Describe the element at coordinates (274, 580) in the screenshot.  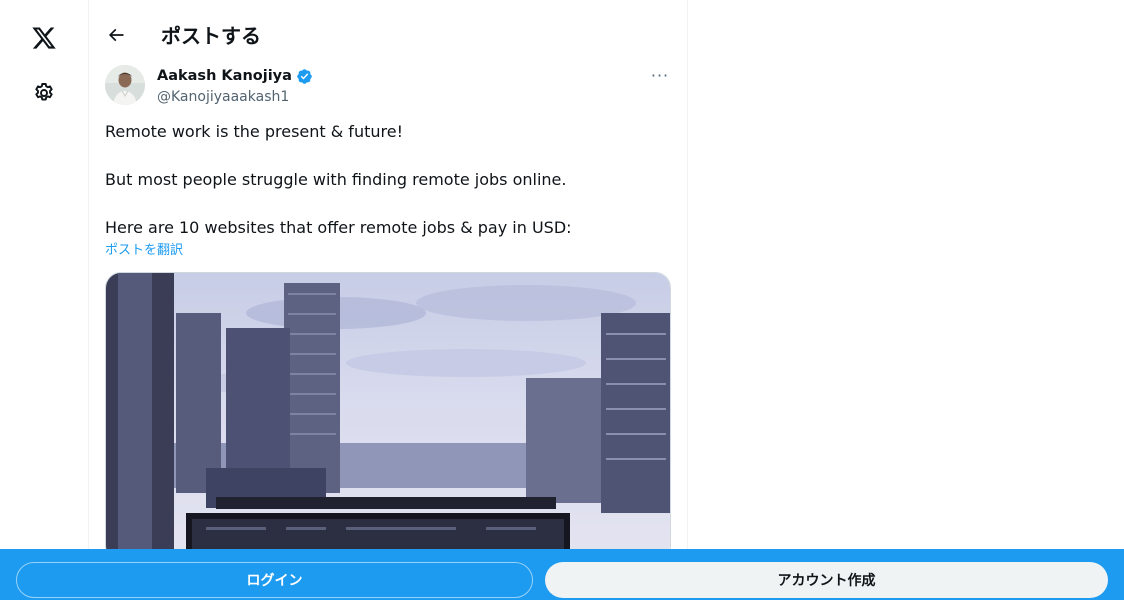
I see `login-button: ログイン` at that location.